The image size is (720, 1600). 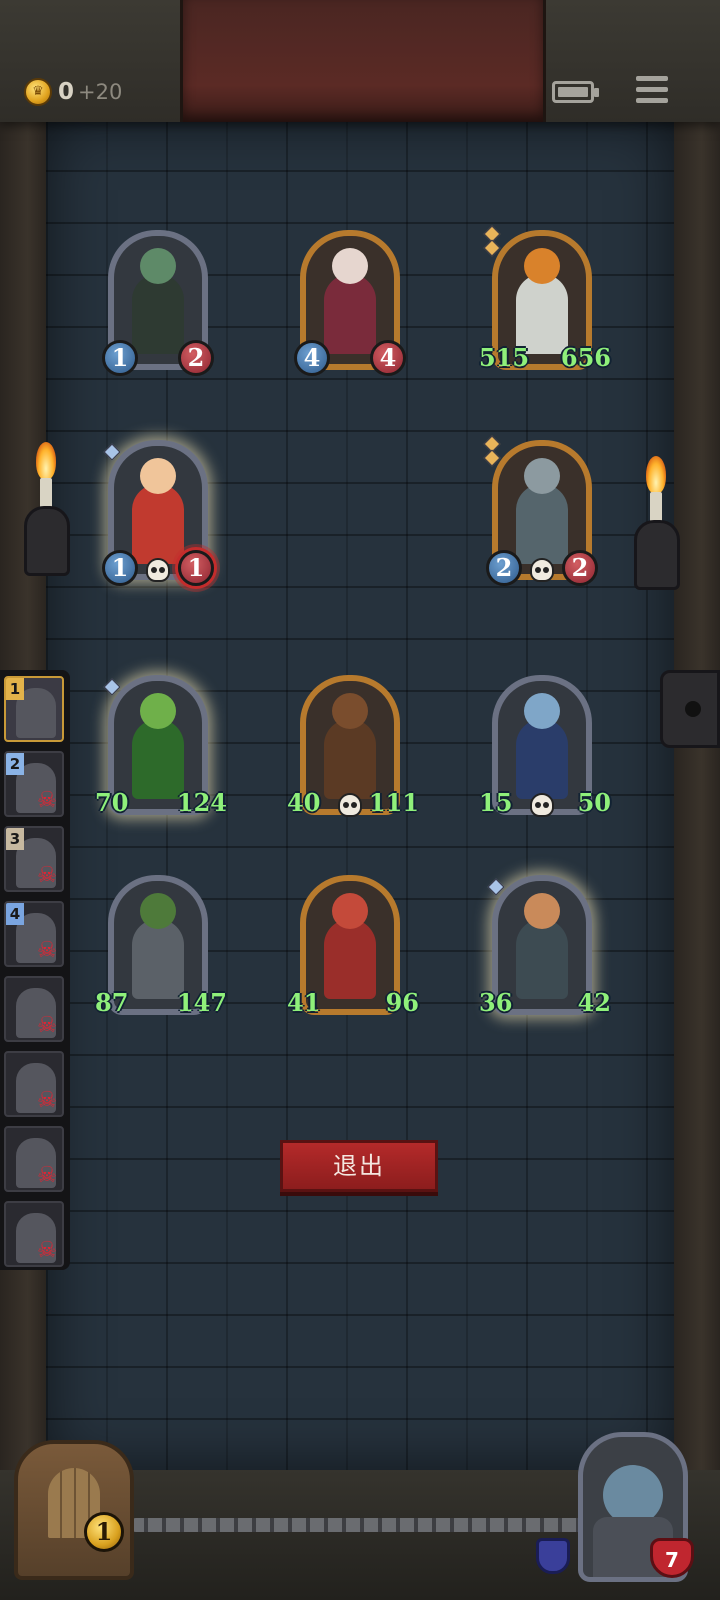 What do you see at coordinates (545, 302) in the screenshot?
I see `minion-card-pumpkin-scarecrow: 515 656` at bounding box center [545, 302].